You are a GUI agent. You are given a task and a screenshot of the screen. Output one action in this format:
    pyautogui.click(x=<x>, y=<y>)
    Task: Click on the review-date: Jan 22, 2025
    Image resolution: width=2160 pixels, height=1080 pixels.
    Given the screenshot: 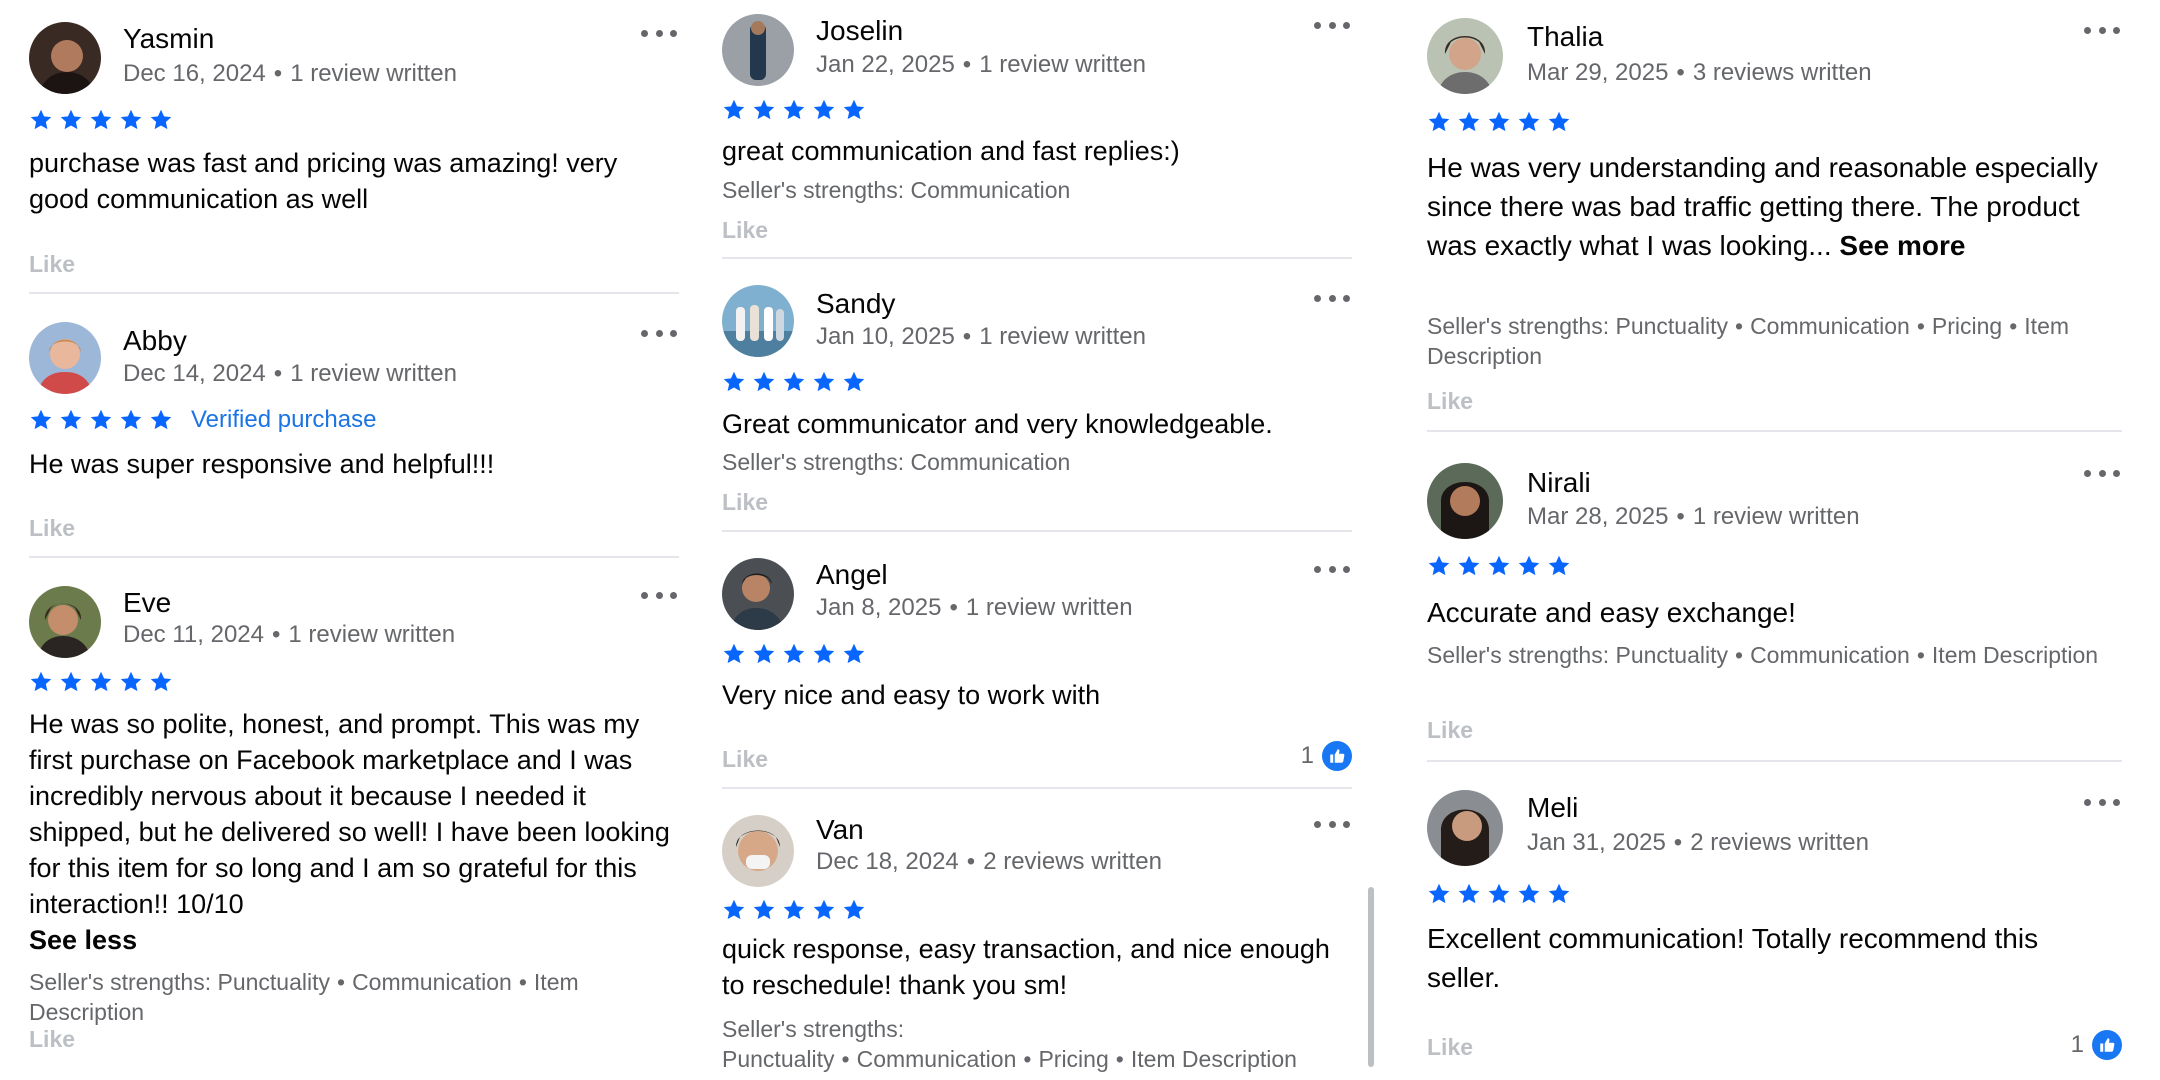 What is the action you would take?
    pyautogui.click(x=885, y=64)
    